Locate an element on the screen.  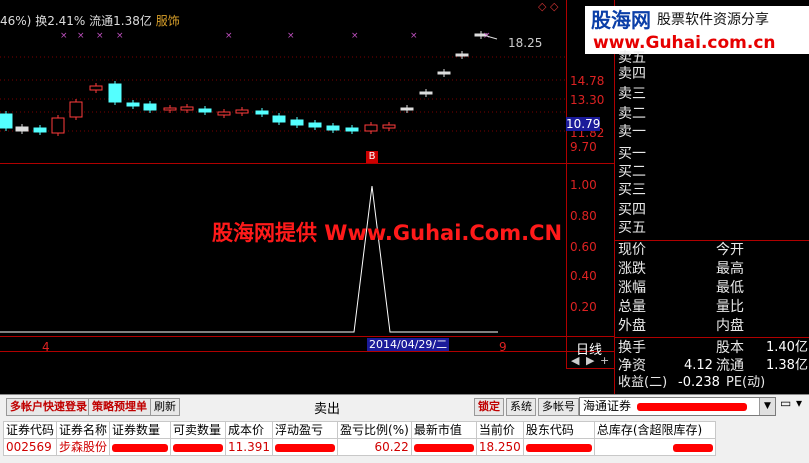
col-code: 证券代码 is located at coordinates (30, 430).